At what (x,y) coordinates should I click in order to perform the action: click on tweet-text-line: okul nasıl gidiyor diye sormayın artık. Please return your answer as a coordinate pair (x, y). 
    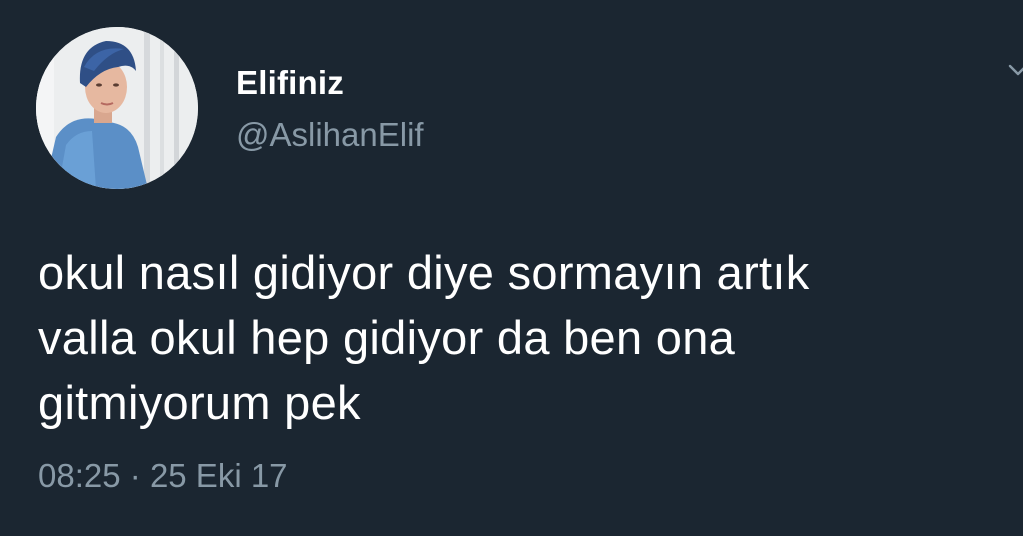
    Looking at the image, I should click on (424, 272).